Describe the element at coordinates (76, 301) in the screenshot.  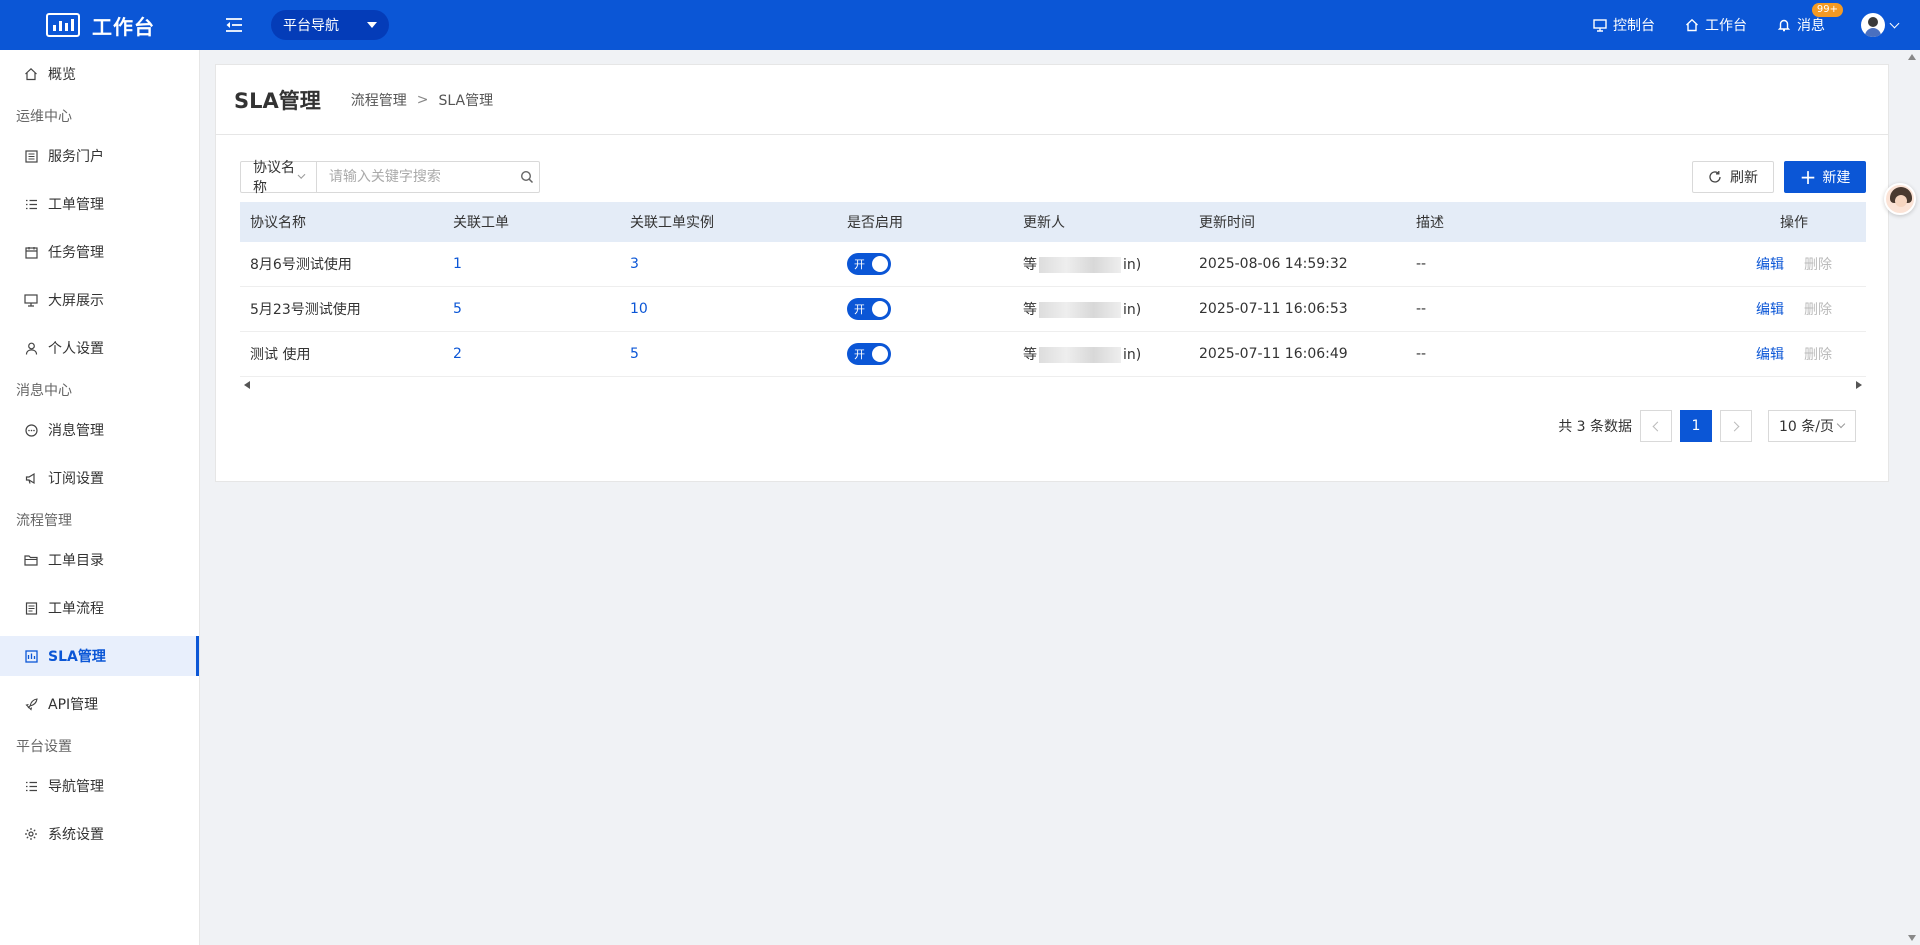
I see `sidebar-item-label: 大屏展示` at that location.